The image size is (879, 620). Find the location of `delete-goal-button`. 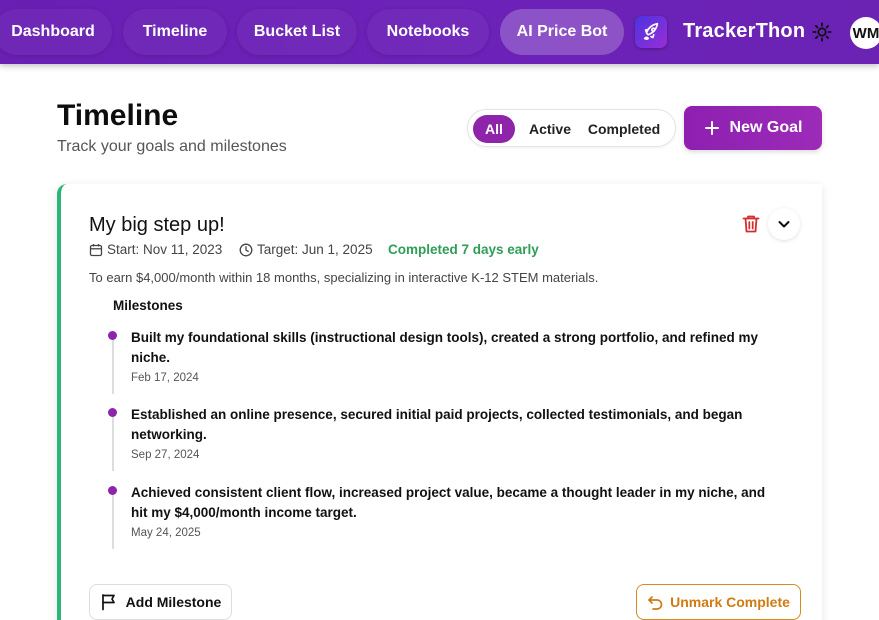

delete-goal-button is located at coordinates (751, 224).